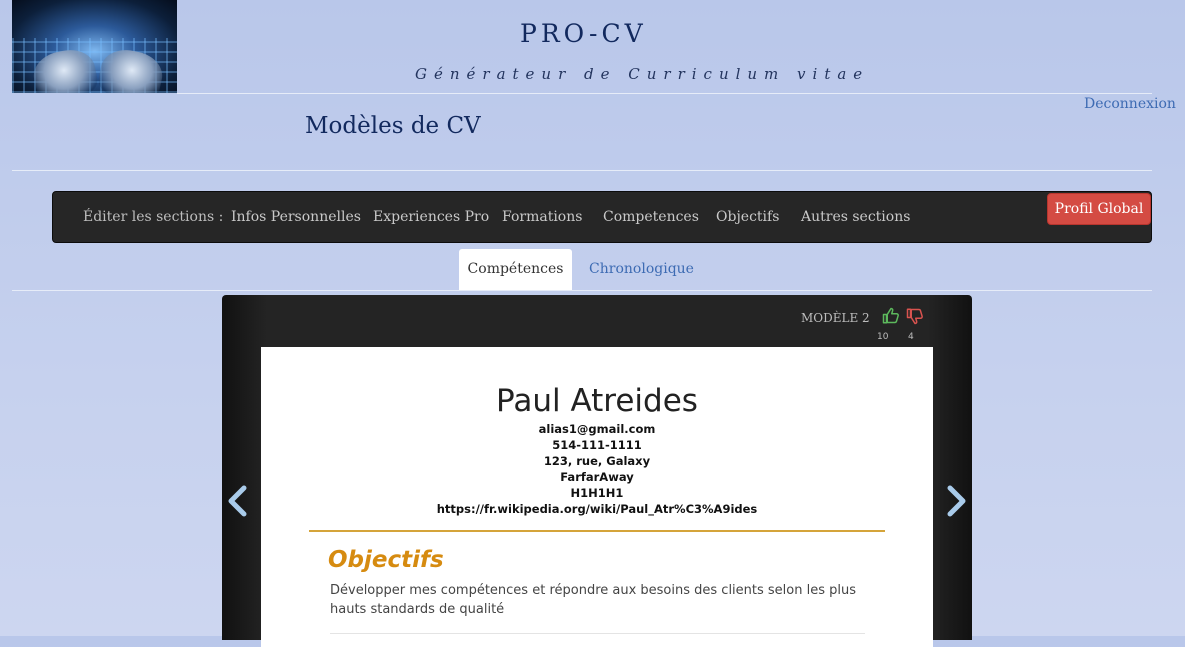  I want to click on brand-title: PRO-CV, so click(583, 33).